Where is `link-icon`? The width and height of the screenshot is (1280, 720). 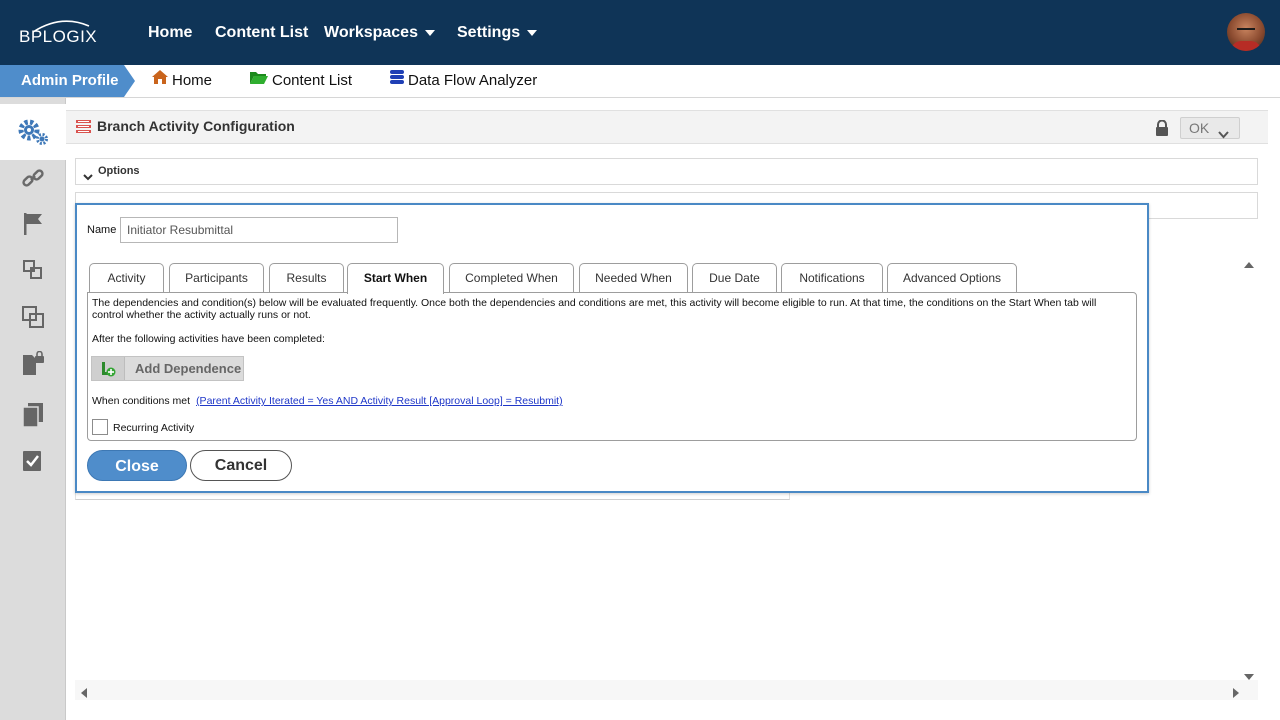
link-icon is located at coordinates (33, 178).